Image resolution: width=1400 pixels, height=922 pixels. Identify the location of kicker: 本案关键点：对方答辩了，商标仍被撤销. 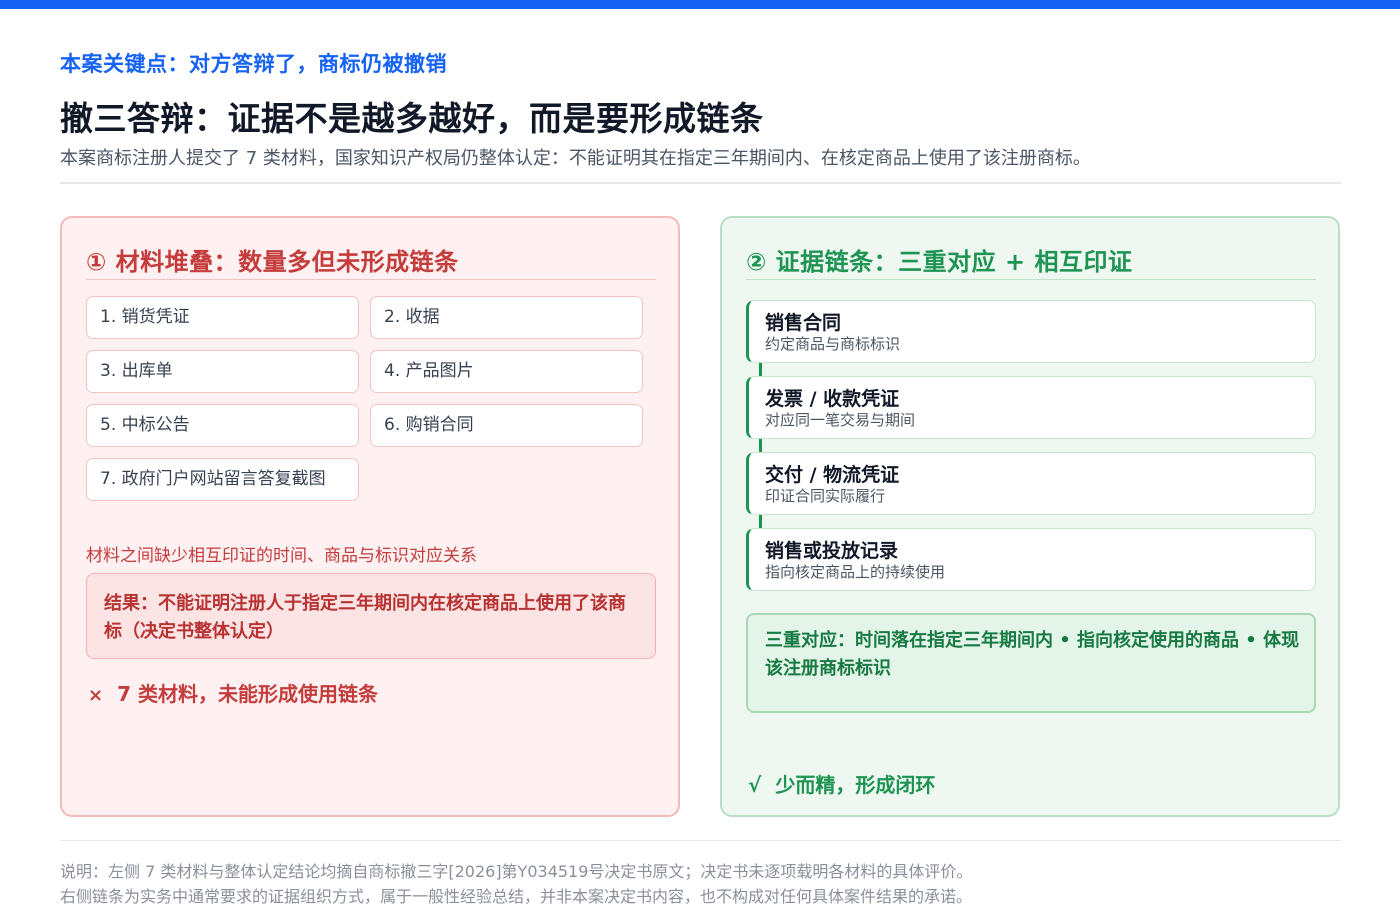
(253, 64).